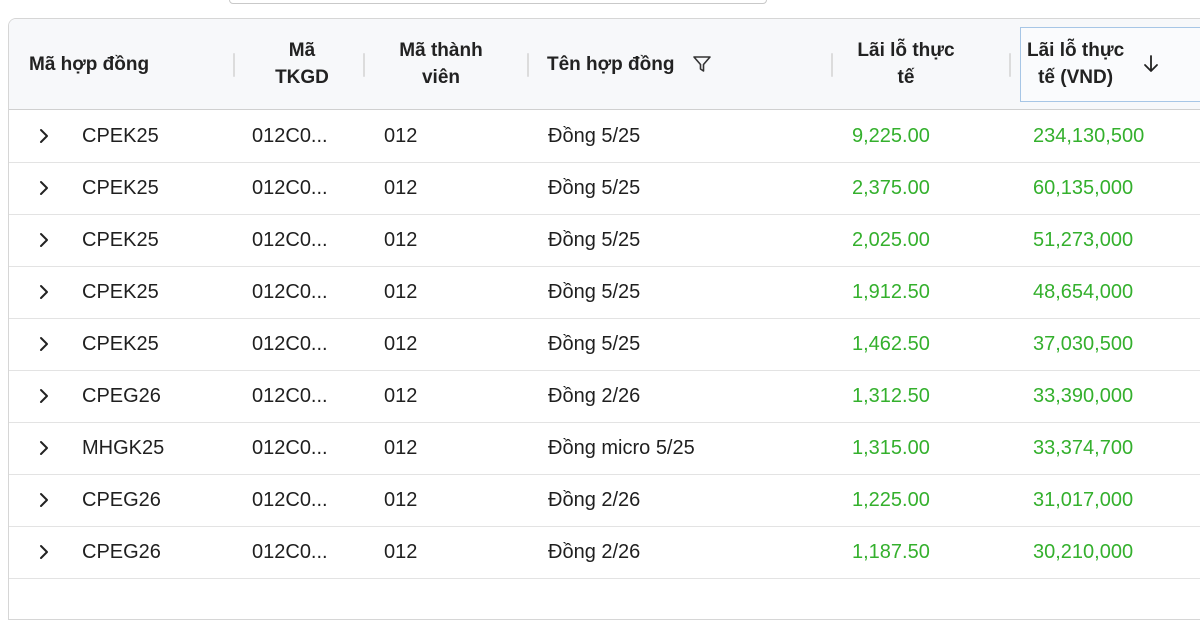 The height and width of the screenshot is (620, 1200). Describe the element at coordinates (891, 447) in the screenshot. I see `cell-pnl: 1,315.00` at that location.